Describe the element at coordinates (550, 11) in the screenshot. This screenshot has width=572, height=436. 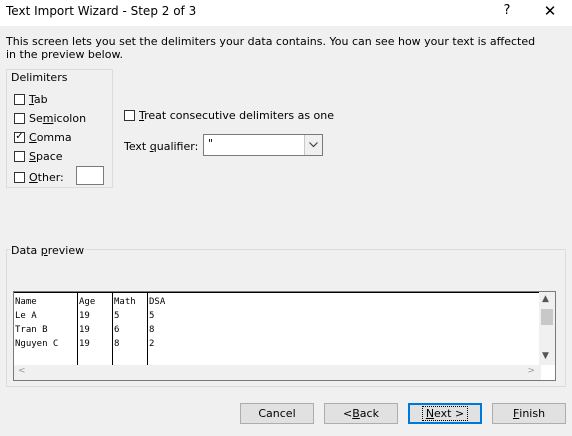
I see `close-button: ✕` at that location.